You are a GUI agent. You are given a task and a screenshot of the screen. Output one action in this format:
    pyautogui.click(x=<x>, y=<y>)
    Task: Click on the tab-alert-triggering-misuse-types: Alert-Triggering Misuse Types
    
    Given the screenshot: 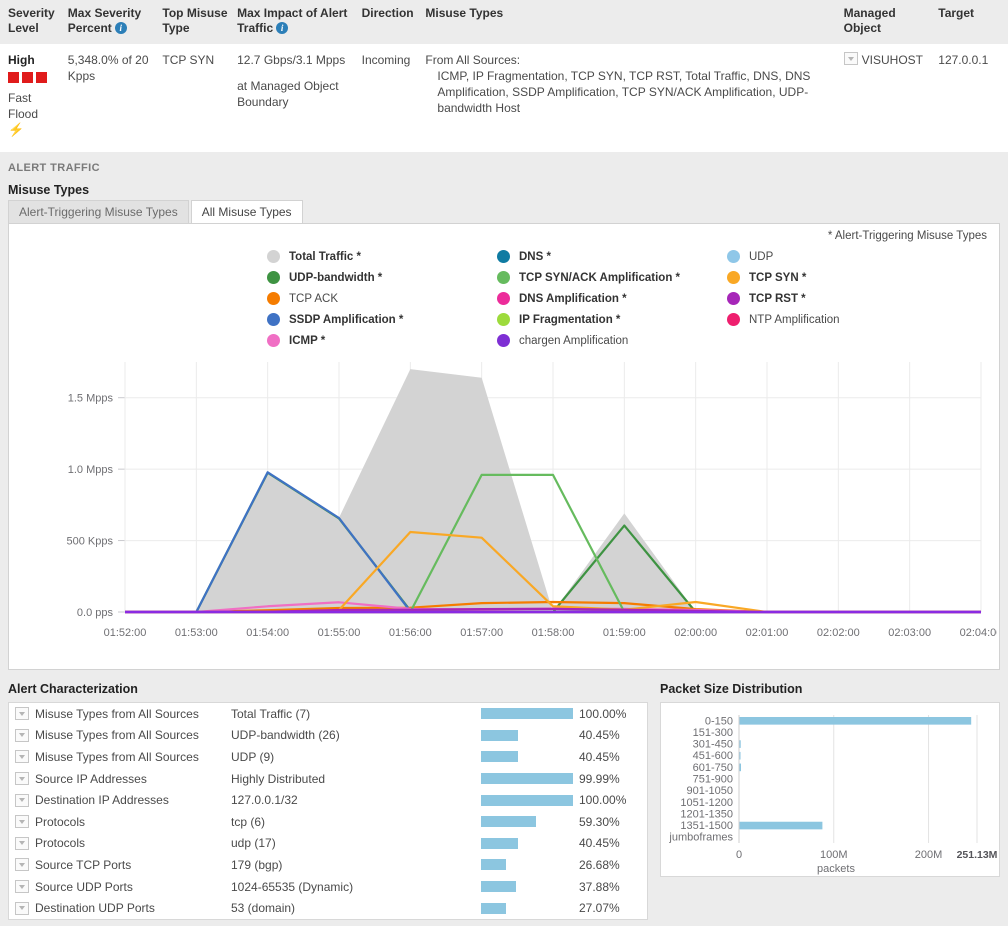 What is the action you would take?
    pyautogui.click(x=98, y=212)
    